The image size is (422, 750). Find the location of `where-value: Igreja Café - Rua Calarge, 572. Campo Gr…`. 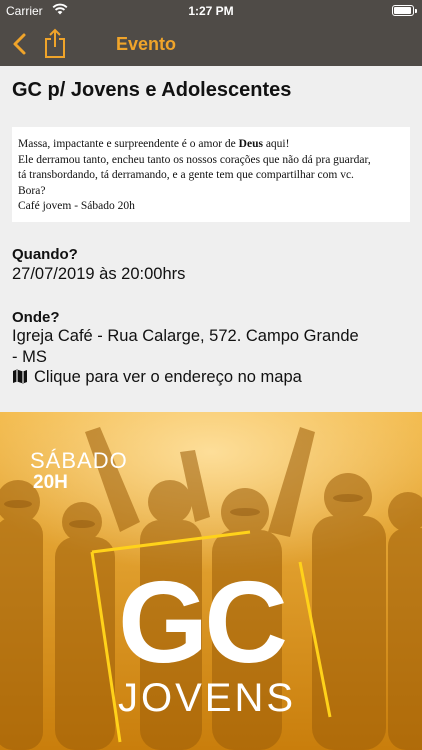

where-value: Igreja Café - Rua Calarge, 572. Campo Gr… is located at coordinates (185, 346).